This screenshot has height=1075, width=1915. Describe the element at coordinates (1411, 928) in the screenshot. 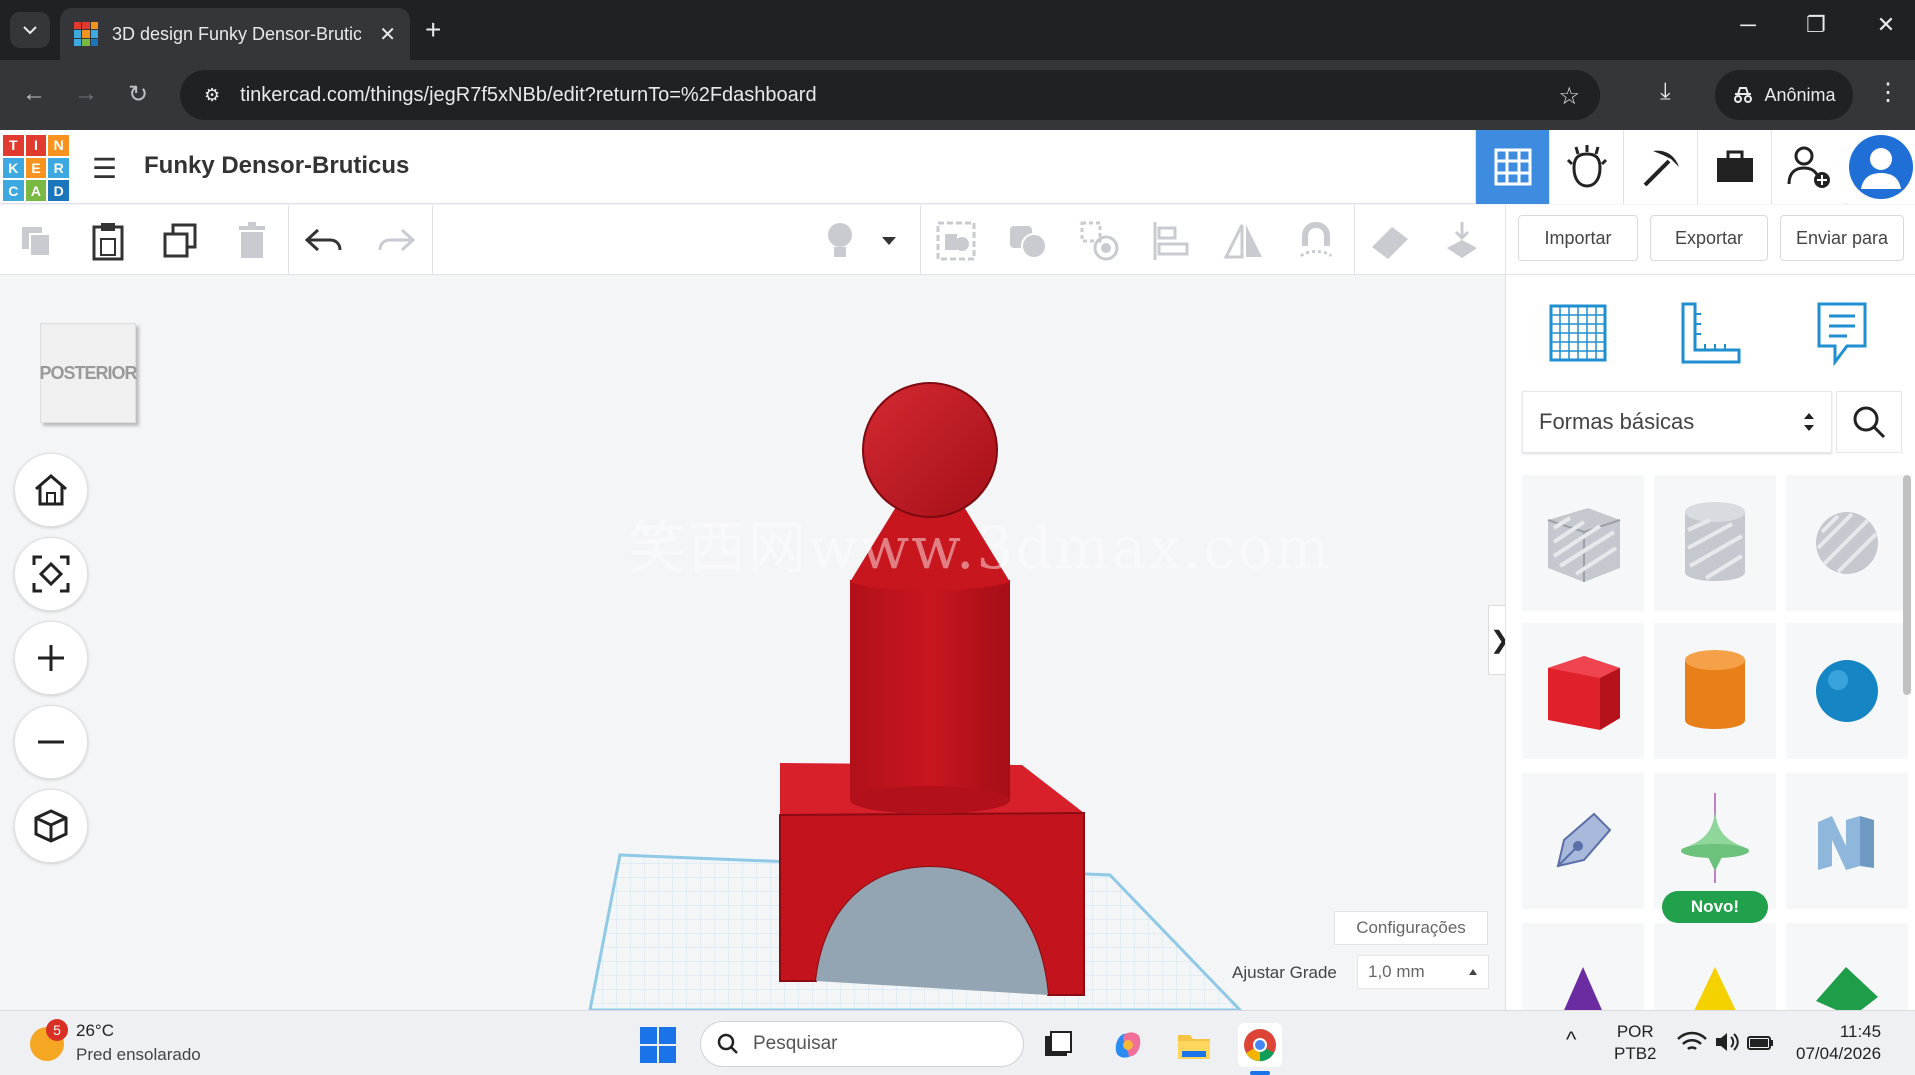

I see `settings-button: Configurações` at that location.